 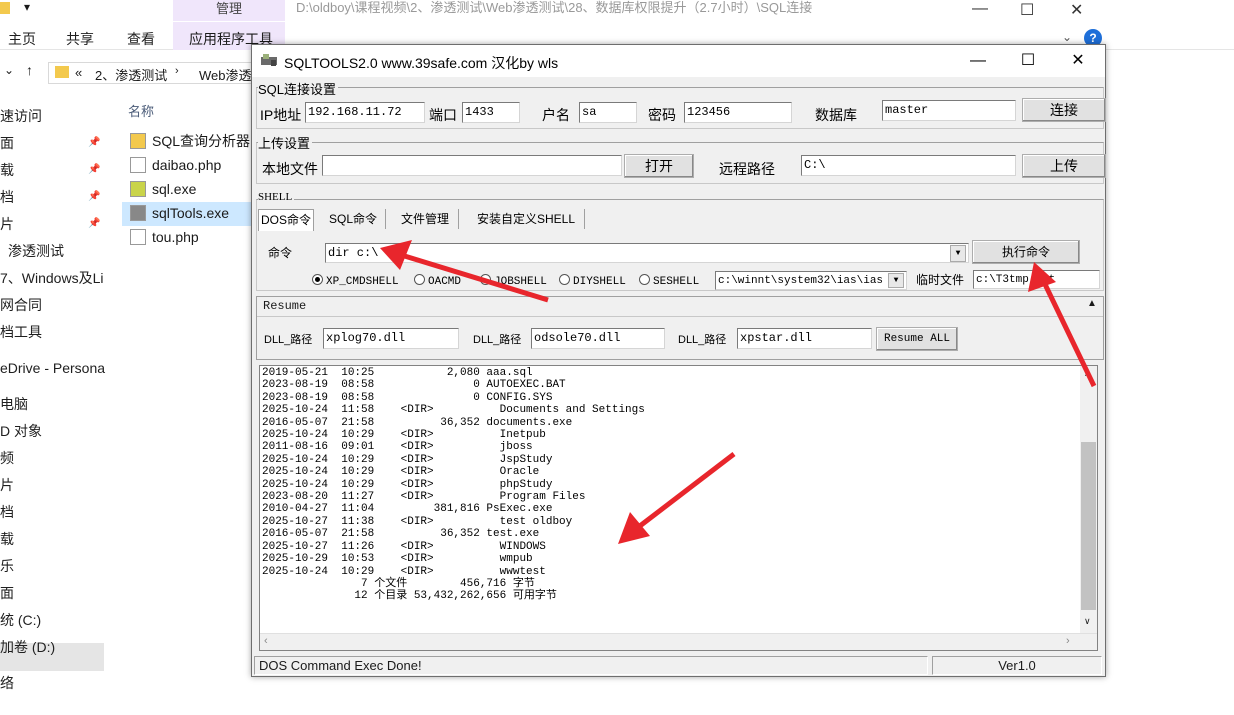 What do you see at coordinates (425, 220) in the screenshot?
I see `tab-file-manager: 文件管理` at bounding box center [425, 220].